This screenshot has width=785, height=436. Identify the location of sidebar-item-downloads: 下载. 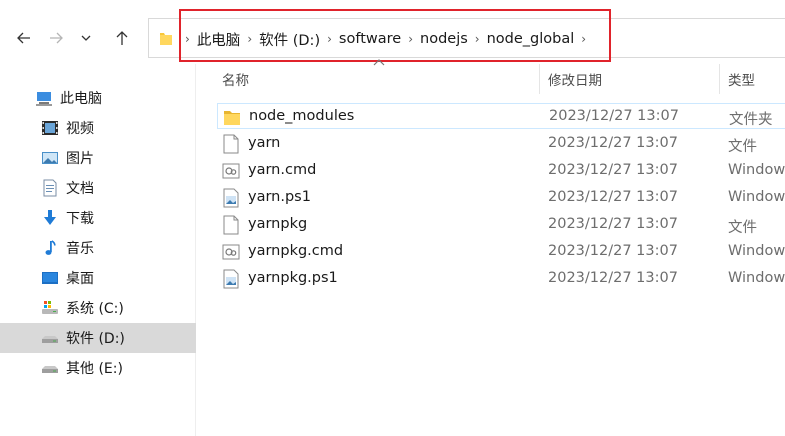
(98, 218).